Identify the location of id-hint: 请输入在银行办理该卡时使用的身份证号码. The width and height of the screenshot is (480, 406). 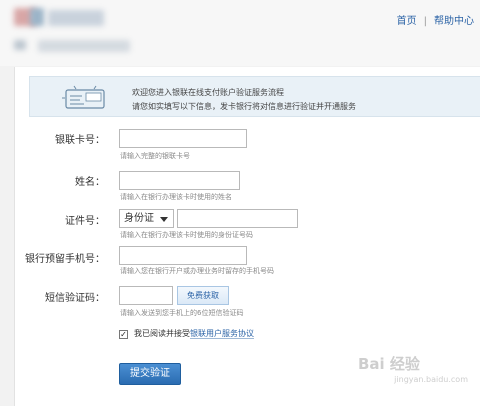
(186, 235).